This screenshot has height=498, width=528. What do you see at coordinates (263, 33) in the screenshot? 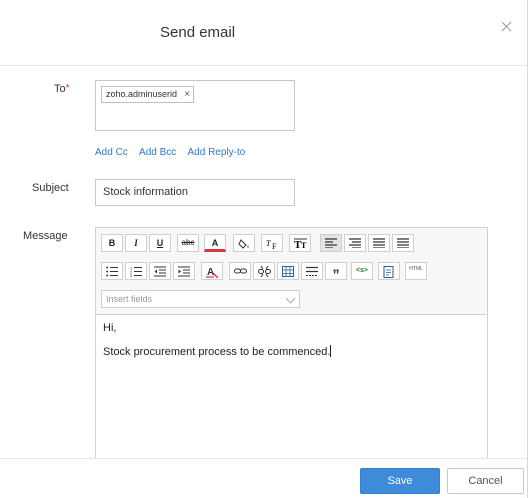
I see `dialog-header: Send email` at bounding box center [263, 33].